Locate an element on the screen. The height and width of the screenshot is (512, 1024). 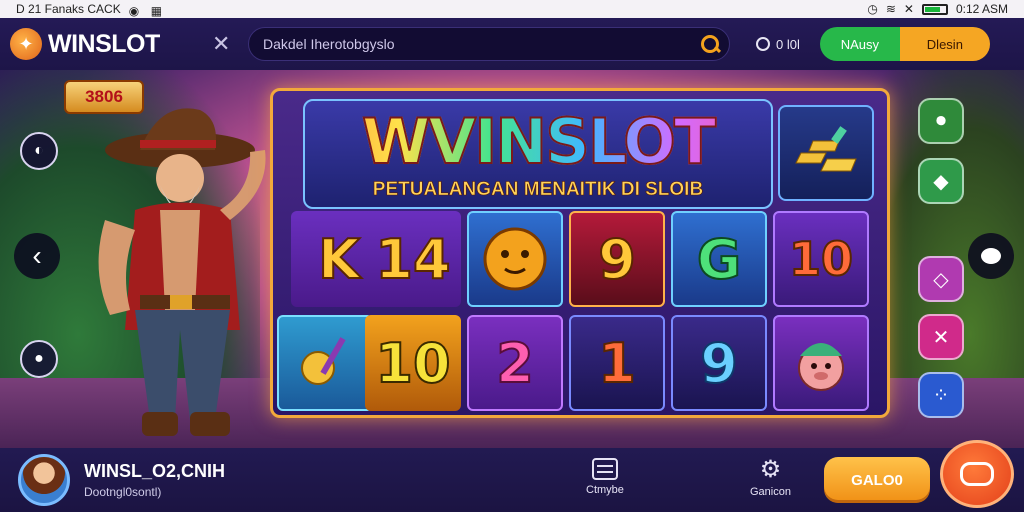
close-icon: ✕ is located at coordinates (222, 44).